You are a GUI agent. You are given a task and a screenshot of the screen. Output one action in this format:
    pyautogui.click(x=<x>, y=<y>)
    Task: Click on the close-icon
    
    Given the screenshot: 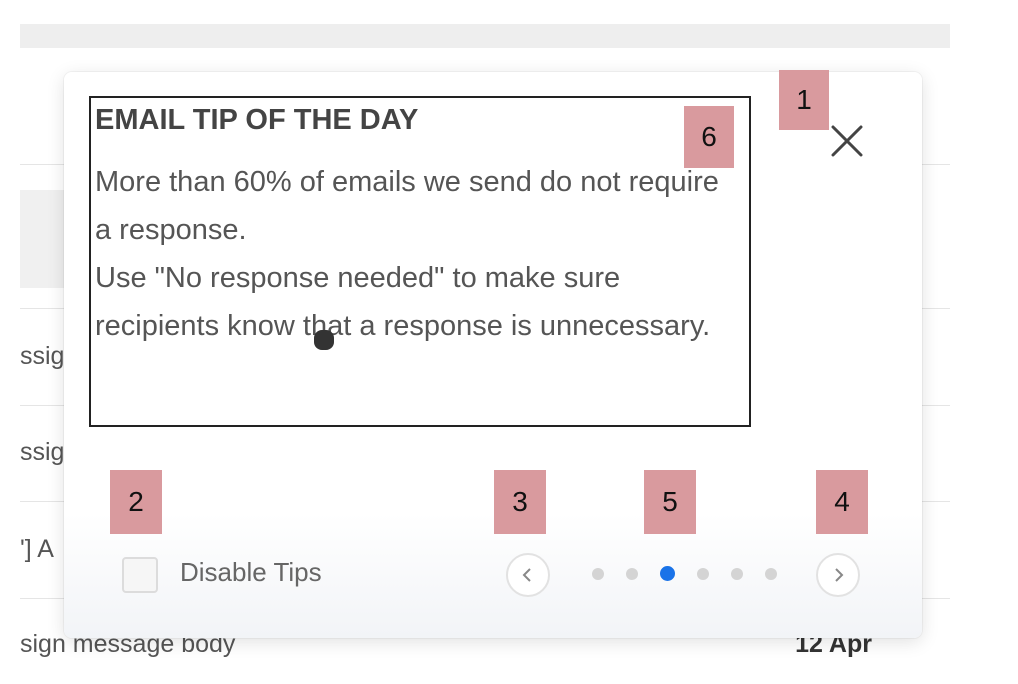 What is the action you would take?
    pyautogui.click(x=847, y=141)
    